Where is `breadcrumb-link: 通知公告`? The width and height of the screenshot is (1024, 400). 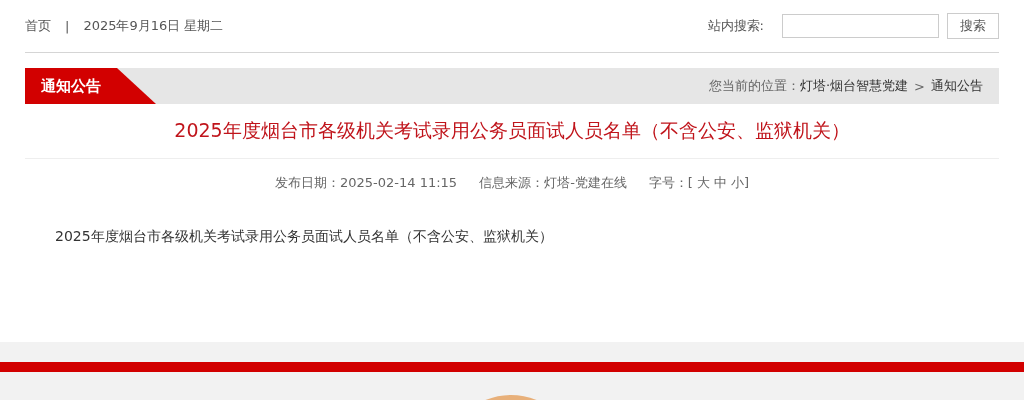
breadcrumb-link: 通知公告 is located at coordinates (957, 86).